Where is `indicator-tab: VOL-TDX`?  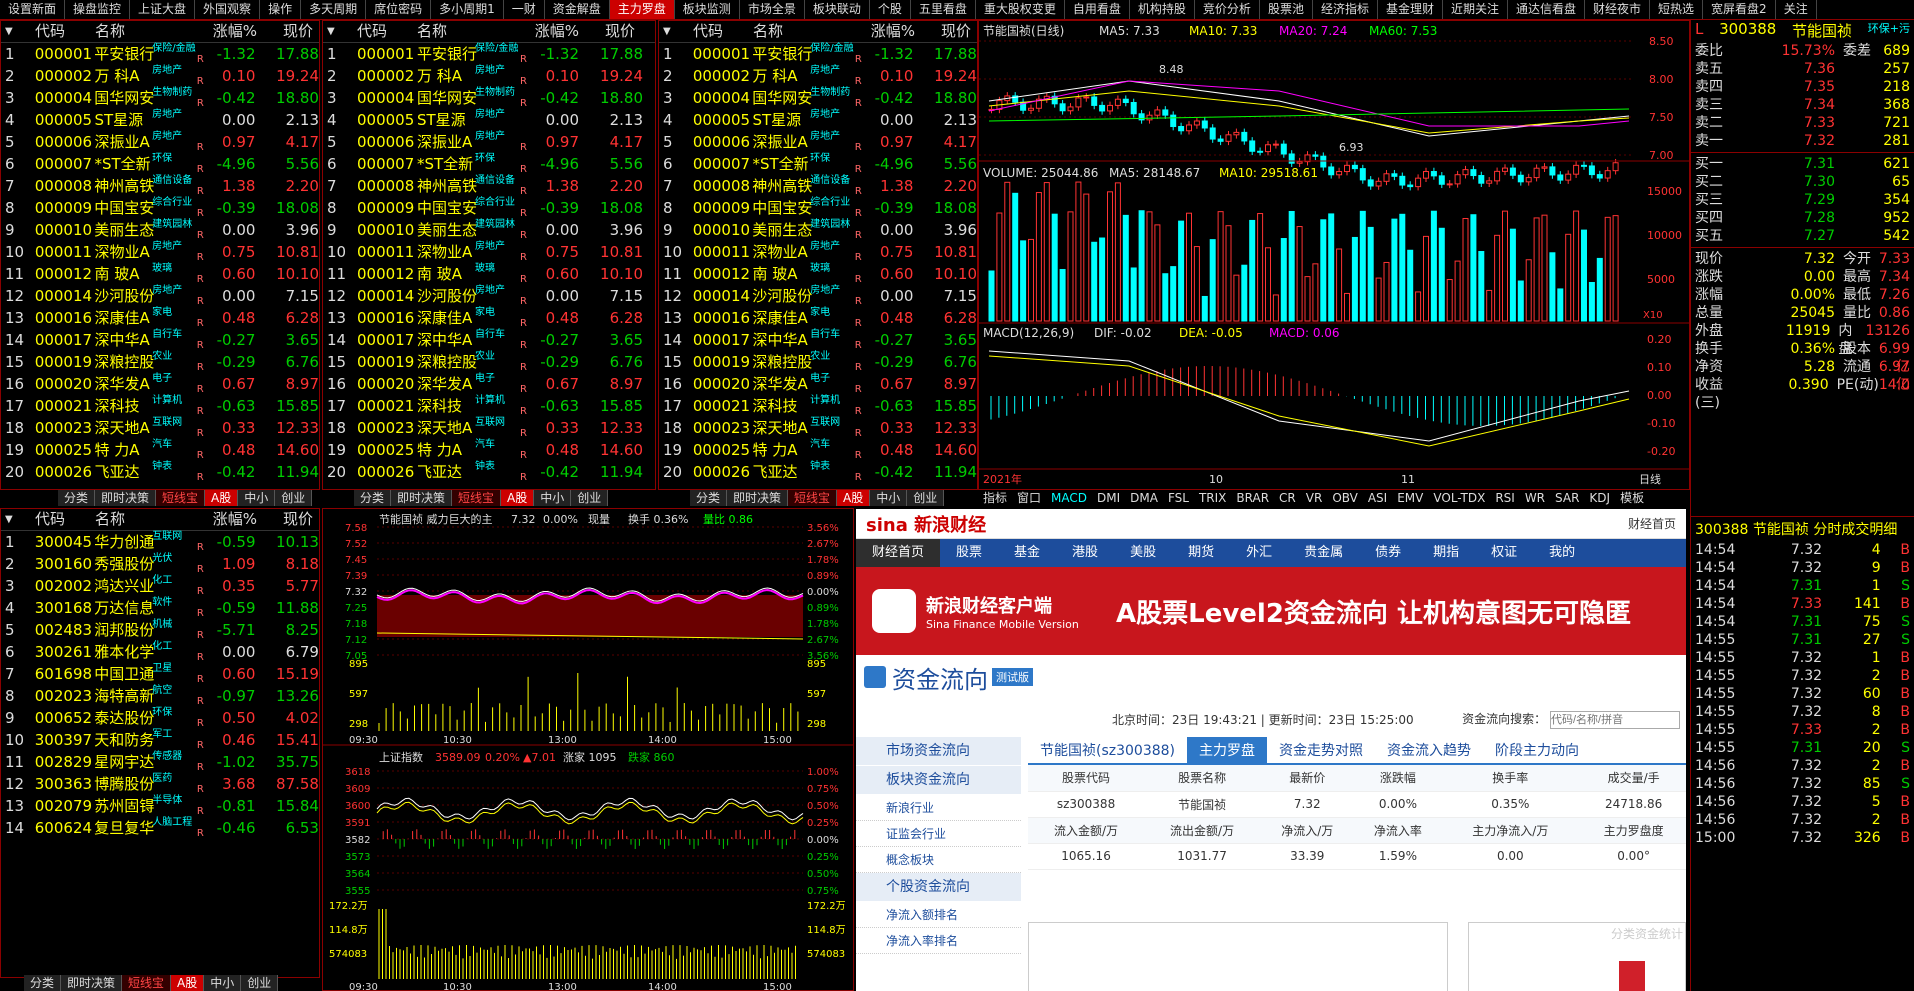
indicator-tab: VOL-TDX is located at coordinates (1459, 498).